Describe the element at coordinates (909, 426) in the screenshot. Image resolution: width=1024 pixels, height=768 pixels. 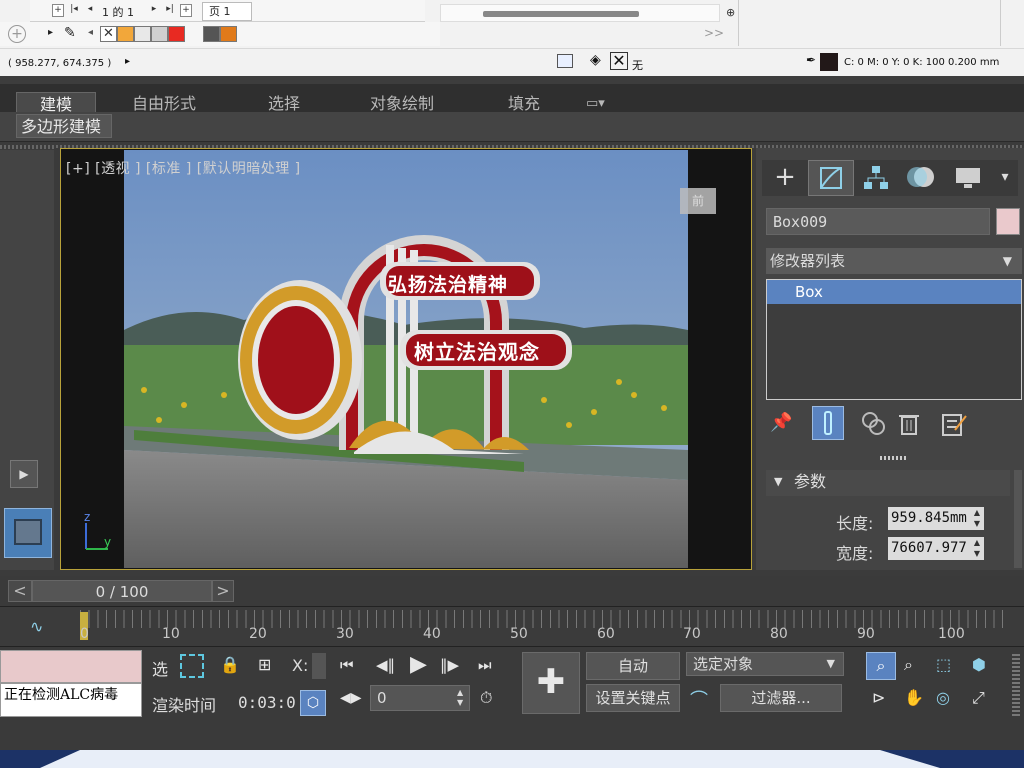
I see `trash-icon` at that location.